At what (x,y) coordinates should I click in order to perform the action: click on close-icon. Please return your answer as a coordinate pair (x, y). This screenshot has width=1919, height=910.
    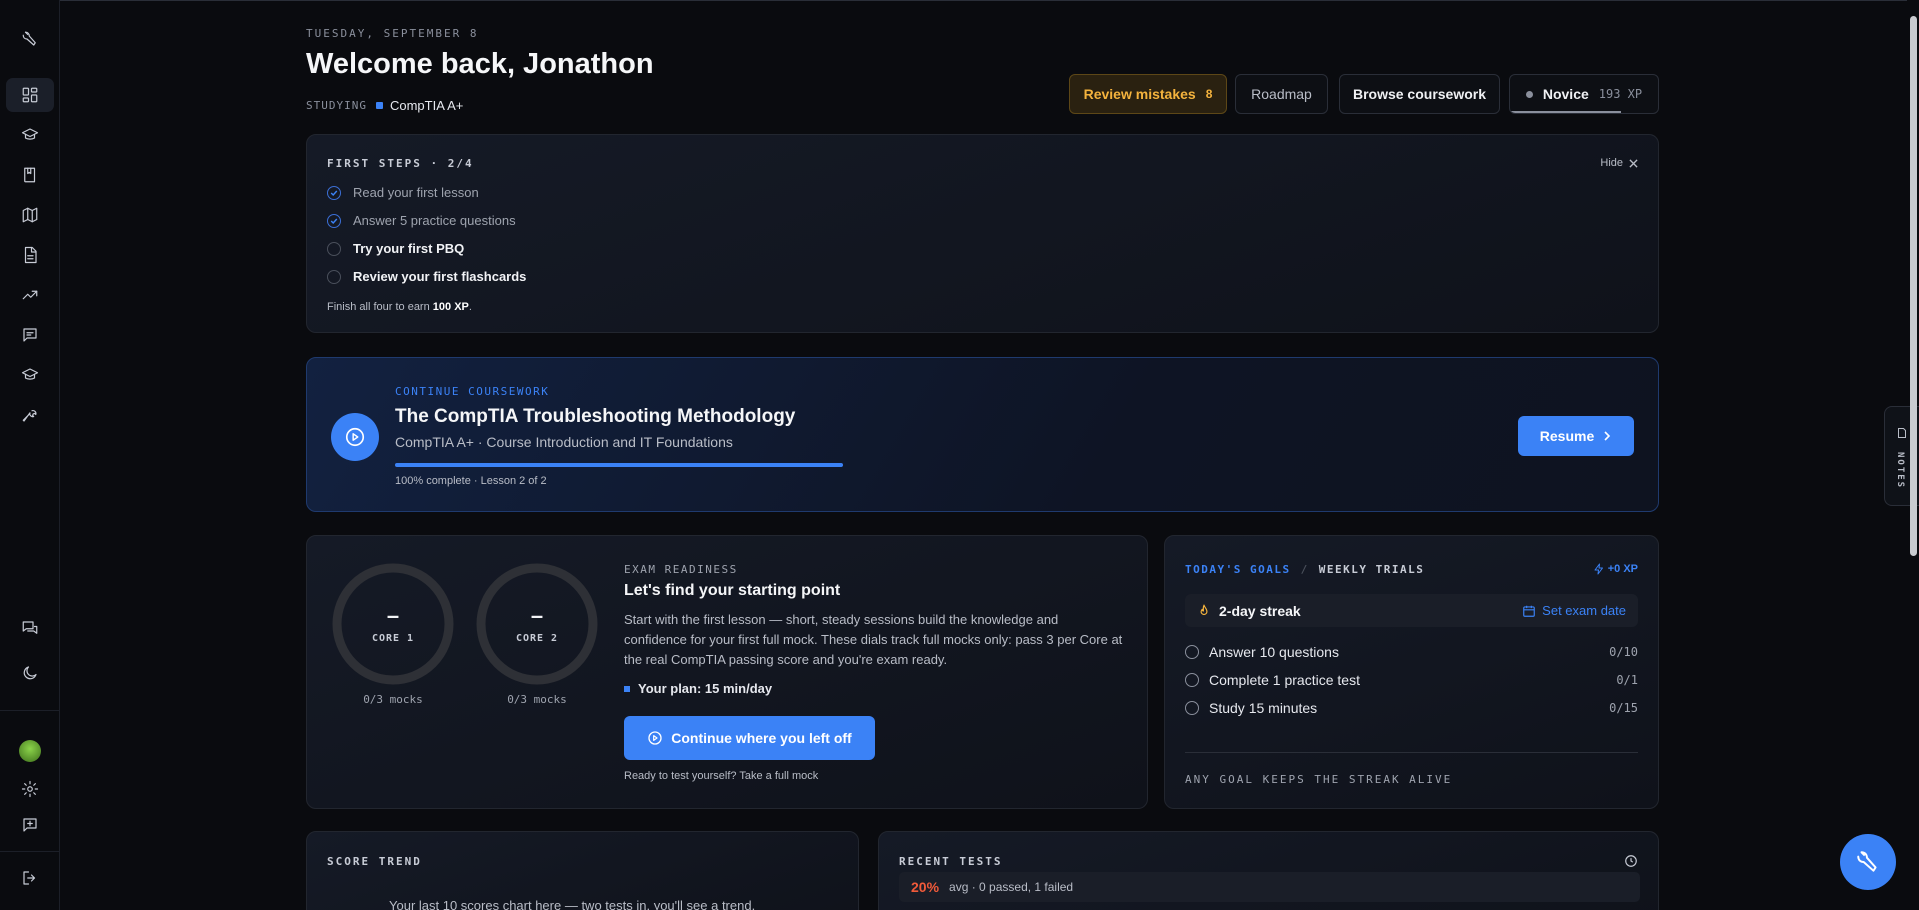
    Looking at the image, I should click on (1633, 163).